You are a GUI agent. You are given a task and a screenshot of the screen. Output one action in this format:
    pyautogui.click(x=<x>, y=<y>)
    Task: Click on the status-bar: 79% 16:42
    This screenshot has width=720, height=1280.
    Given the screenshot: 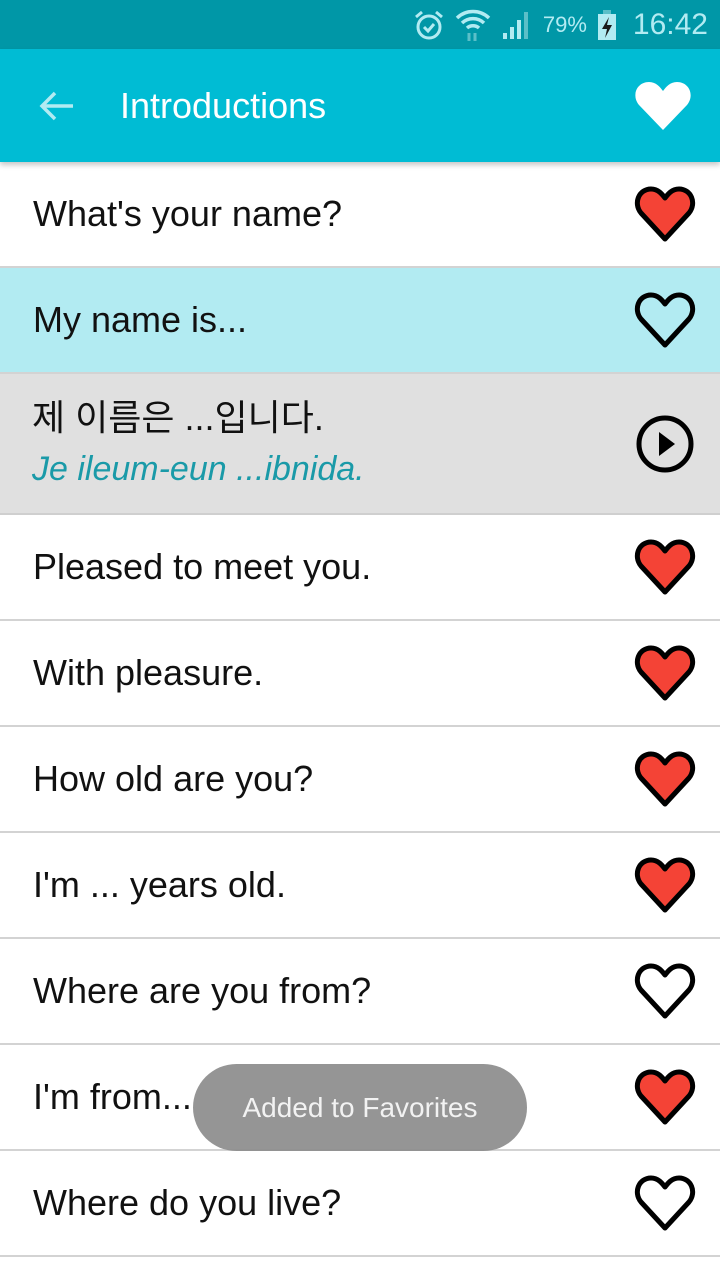 What is the action you would take?
    pyautogui.click(x=360, y=24)
    